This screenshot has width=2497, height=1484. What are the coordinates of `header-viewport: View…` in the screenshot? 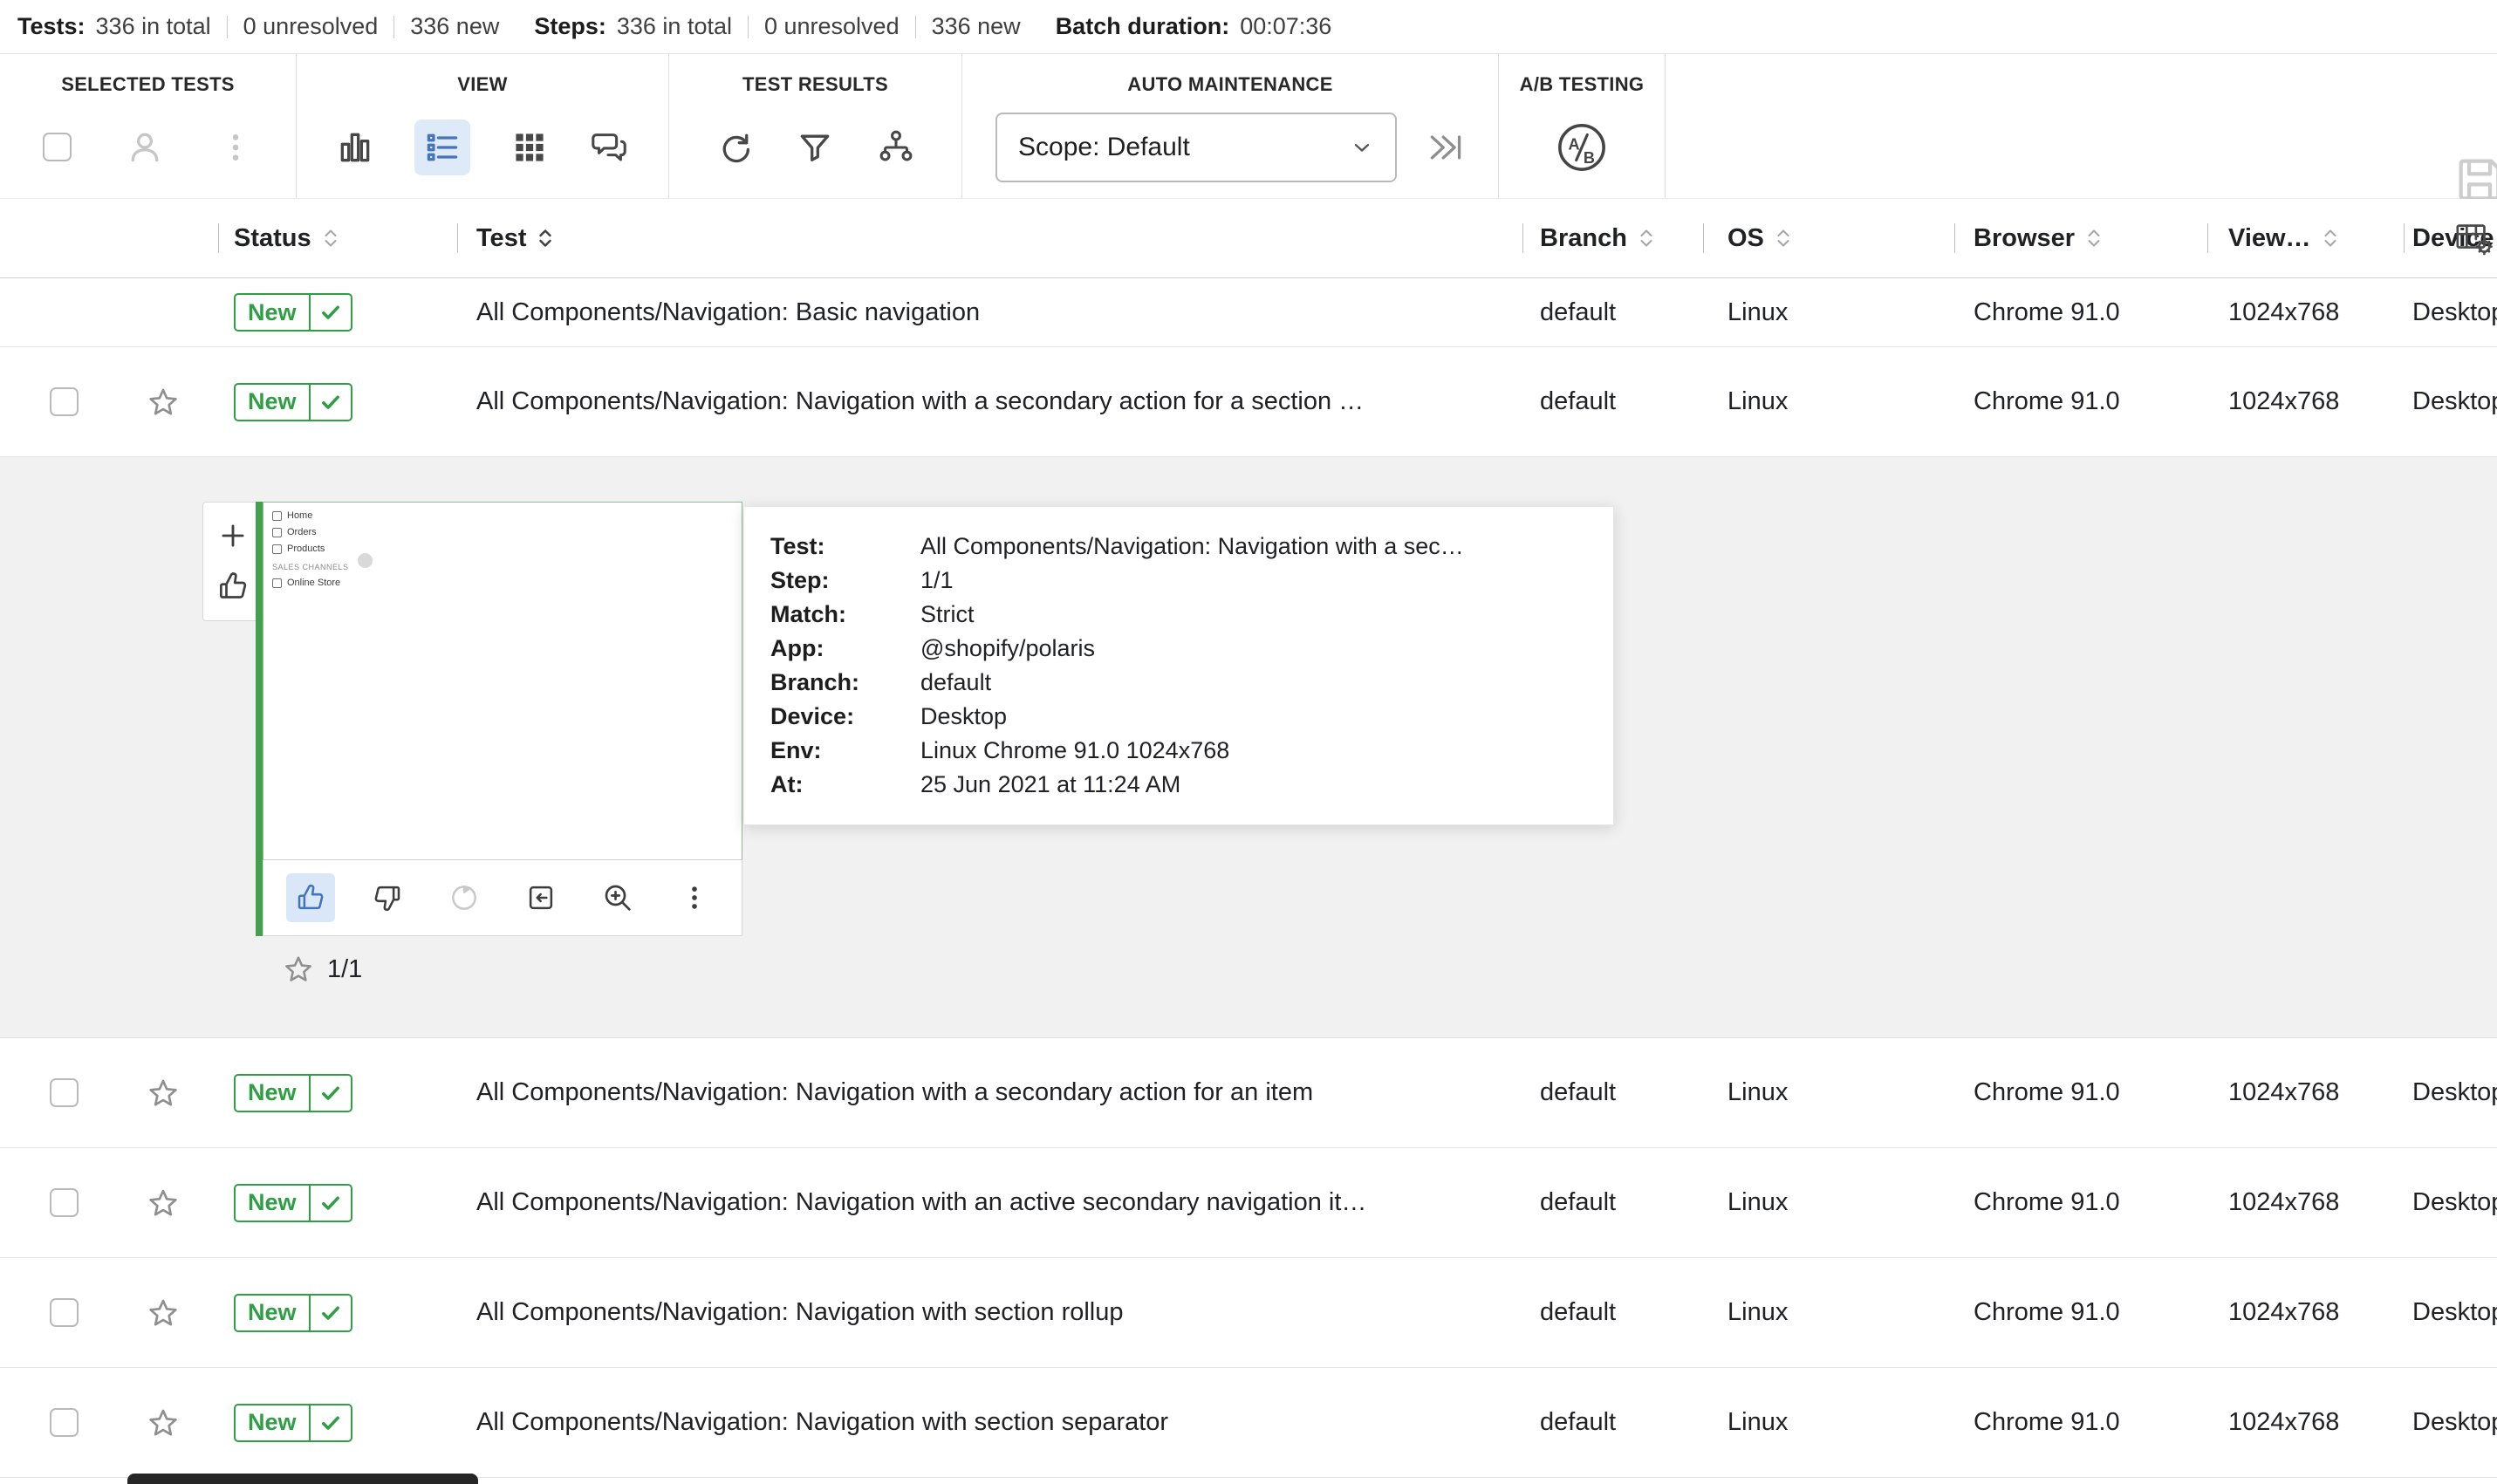 It's located at (2305, 238).